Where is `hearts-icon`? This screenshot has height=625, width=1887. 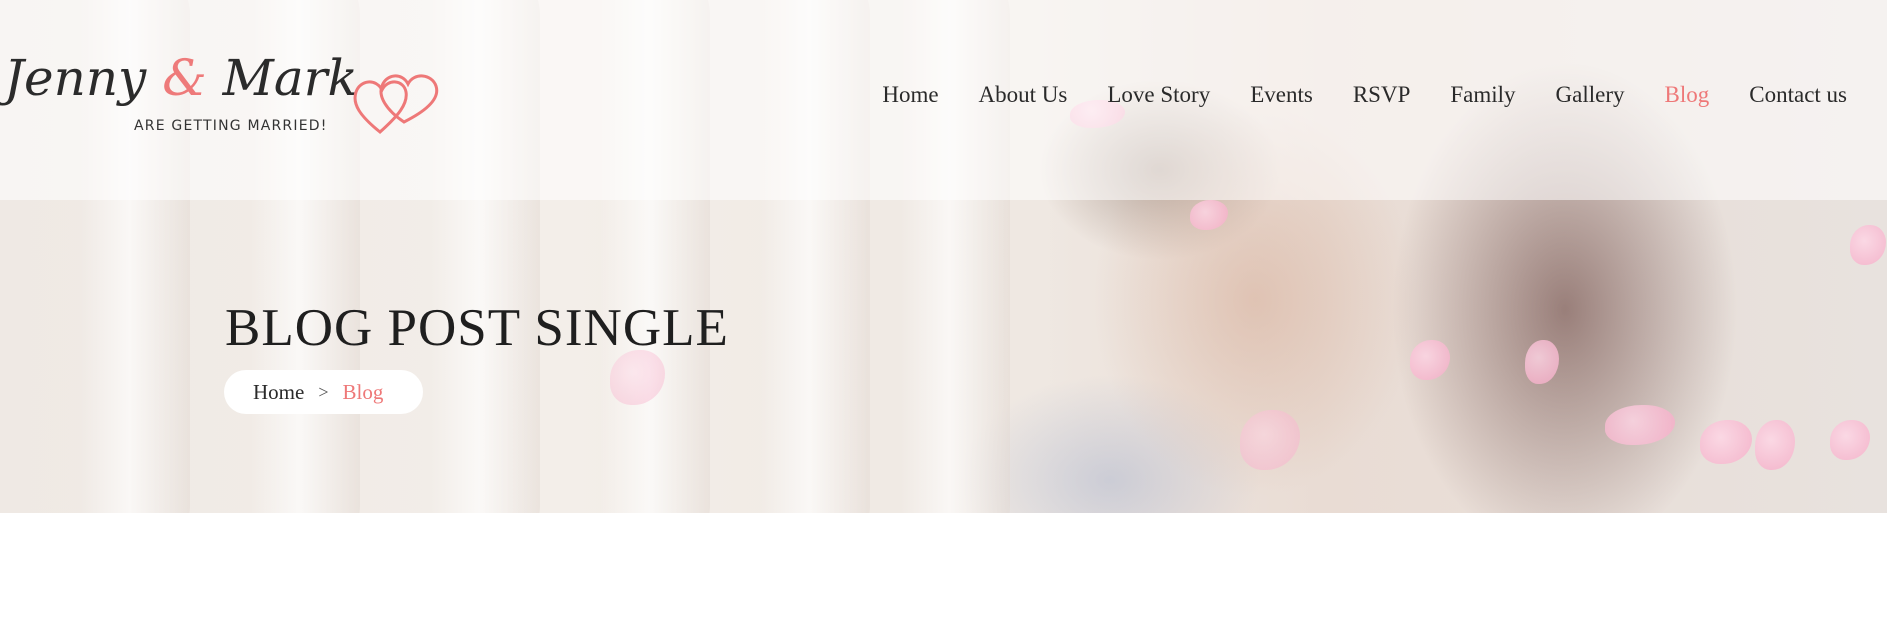 hearts-icon is located at coordinates (396, 104).